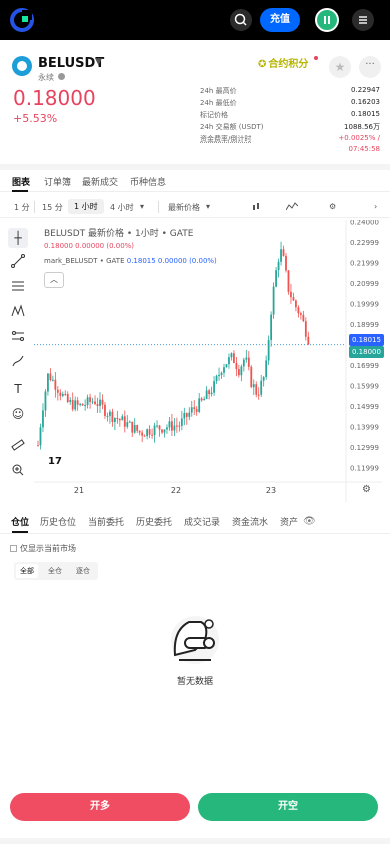 Image resolution: width=390 pixels, height=844 pixels. What do you see at coordinates (365, 102) in the screenshot?
I see `stat-value-low: 0.16203` at bounding box center [365, 102].